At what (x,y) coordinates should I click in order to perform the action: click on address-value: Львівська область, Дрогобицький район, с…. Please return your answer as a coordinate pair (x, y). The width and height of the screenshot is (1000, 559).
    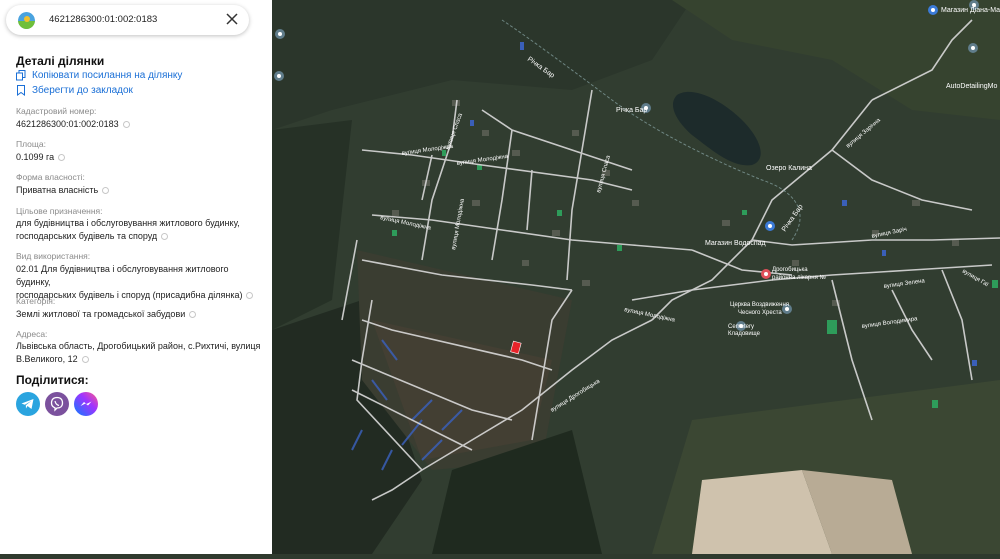
    Looking at the image, I should click on (138, 352).